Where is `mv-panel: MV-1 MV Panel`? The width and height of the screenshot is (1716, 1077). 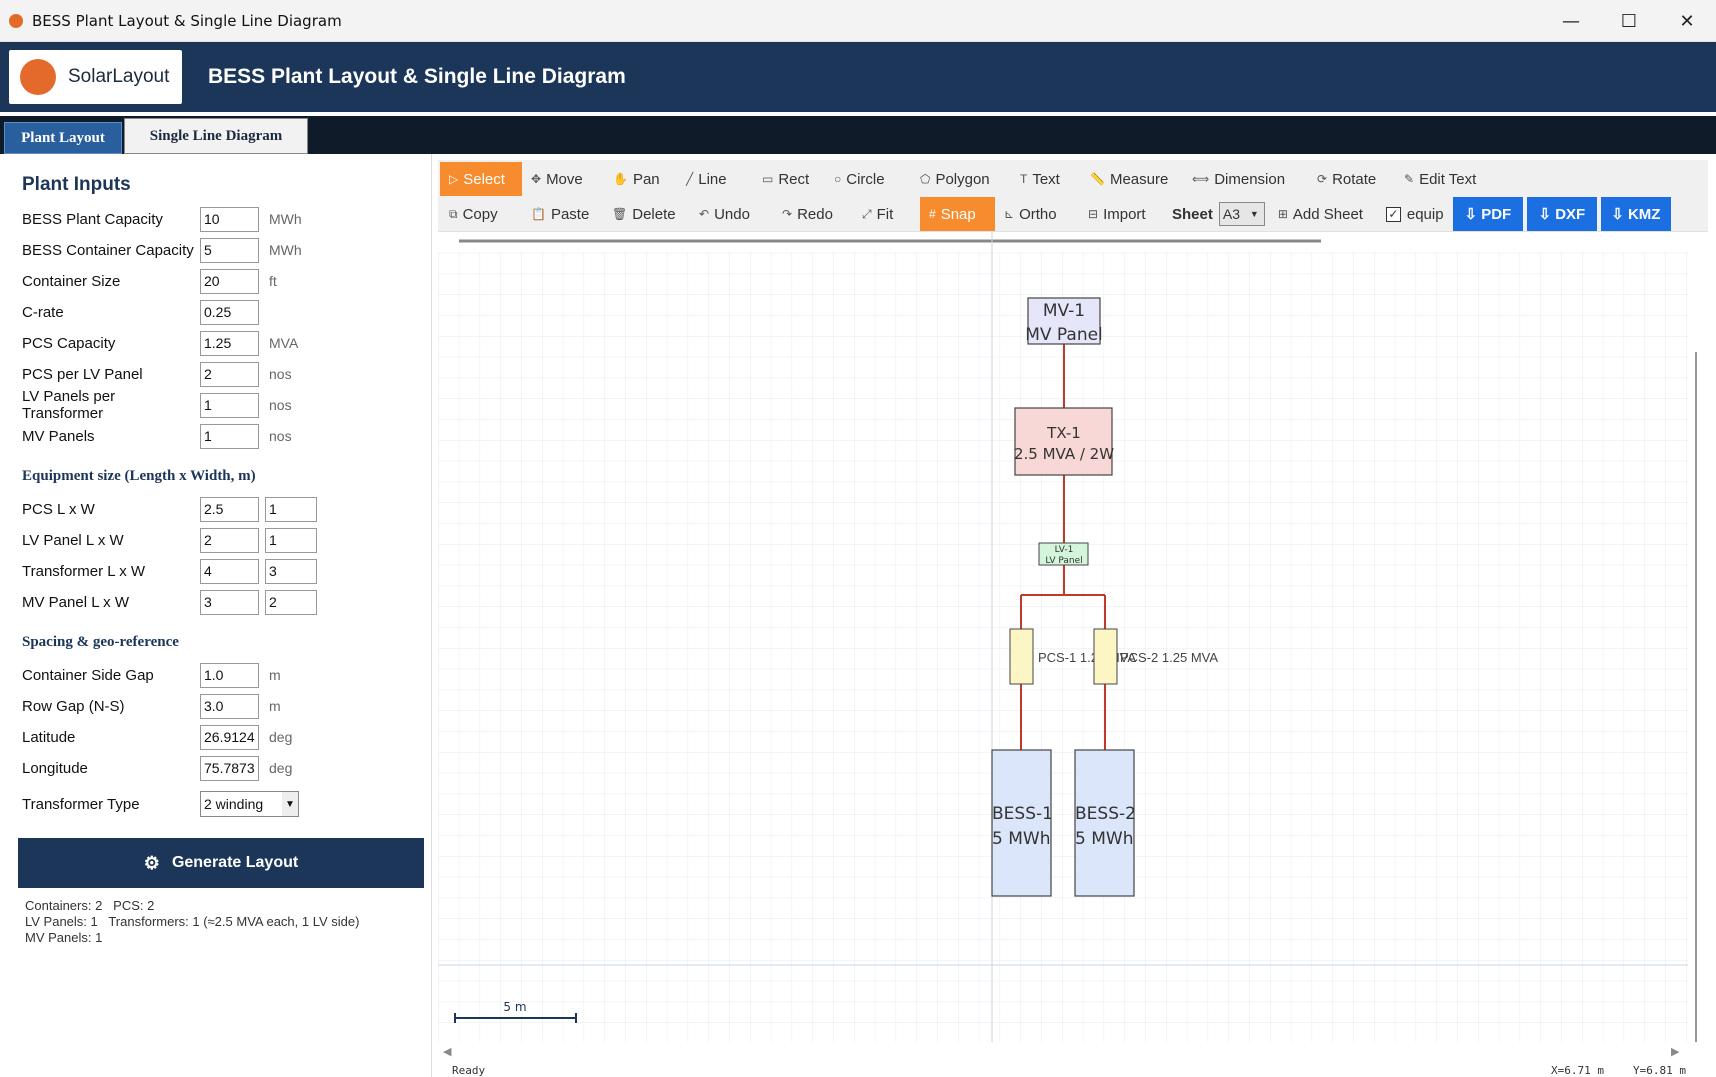 mv-panel: MV-1 MV Panel is located at coordinates (1064, 321).